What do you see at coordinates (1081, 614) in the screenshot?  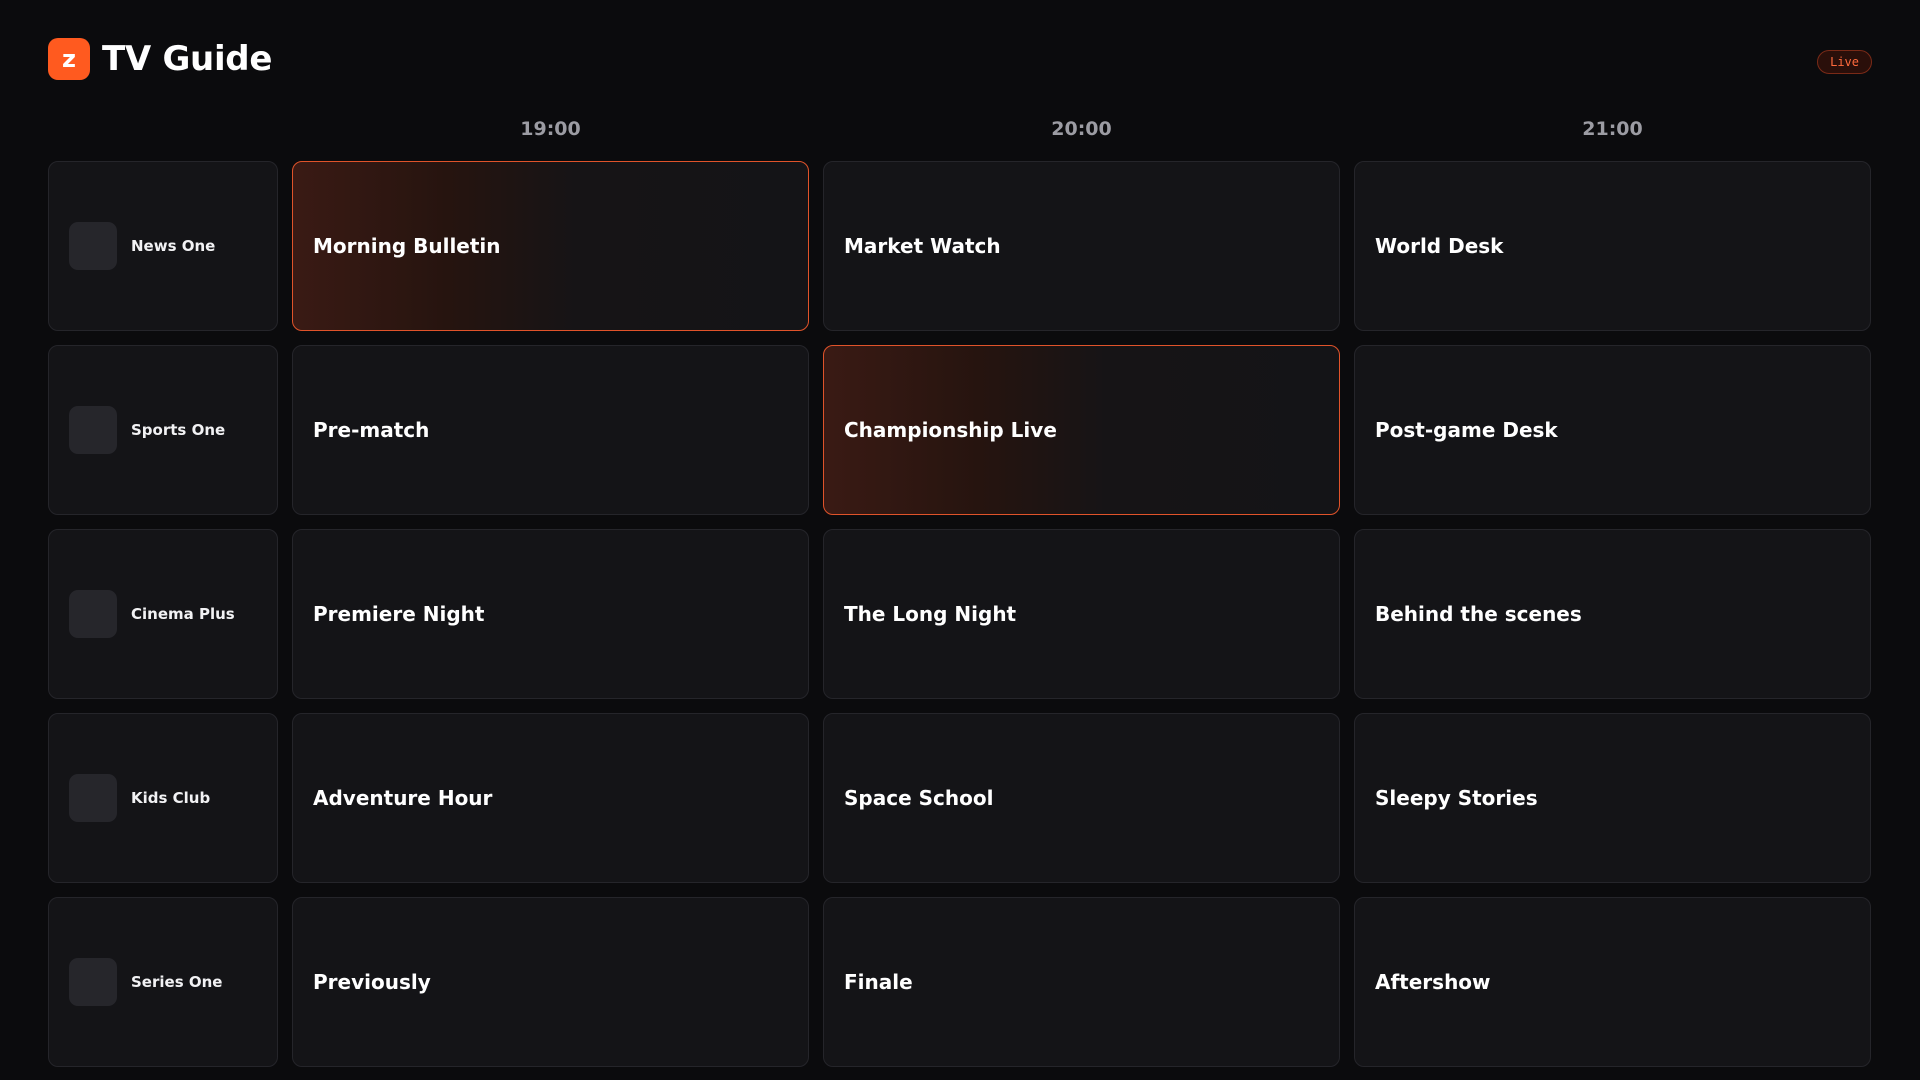 I see `program-cell: The Long Night` at bounding box center [1081, 614].